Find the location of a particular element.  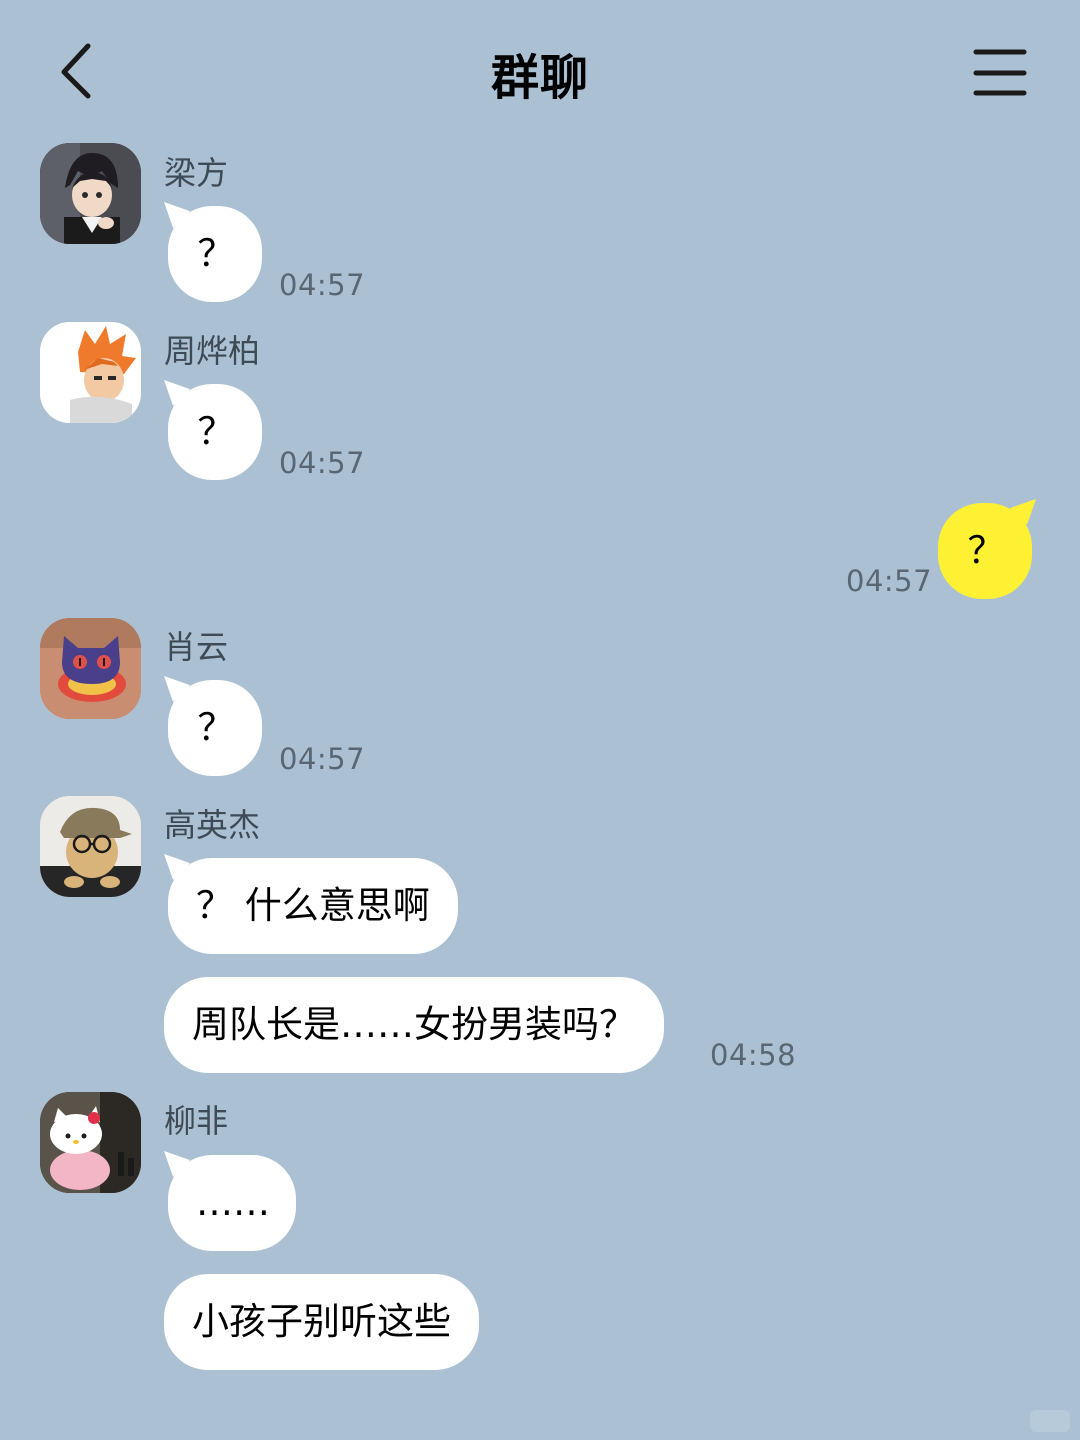

sender-name: 梁方 is located at coordinates (196, 173).